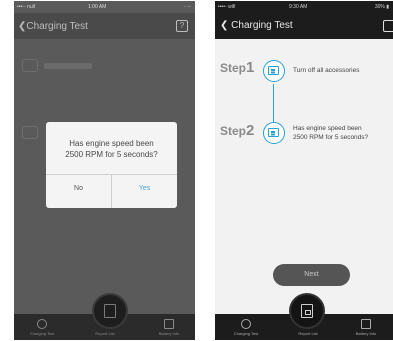  What do you see at coordinates (97, 7) in the screenshot?
I see `status-time: 1:00 AM` at bounding box center [97, 7].